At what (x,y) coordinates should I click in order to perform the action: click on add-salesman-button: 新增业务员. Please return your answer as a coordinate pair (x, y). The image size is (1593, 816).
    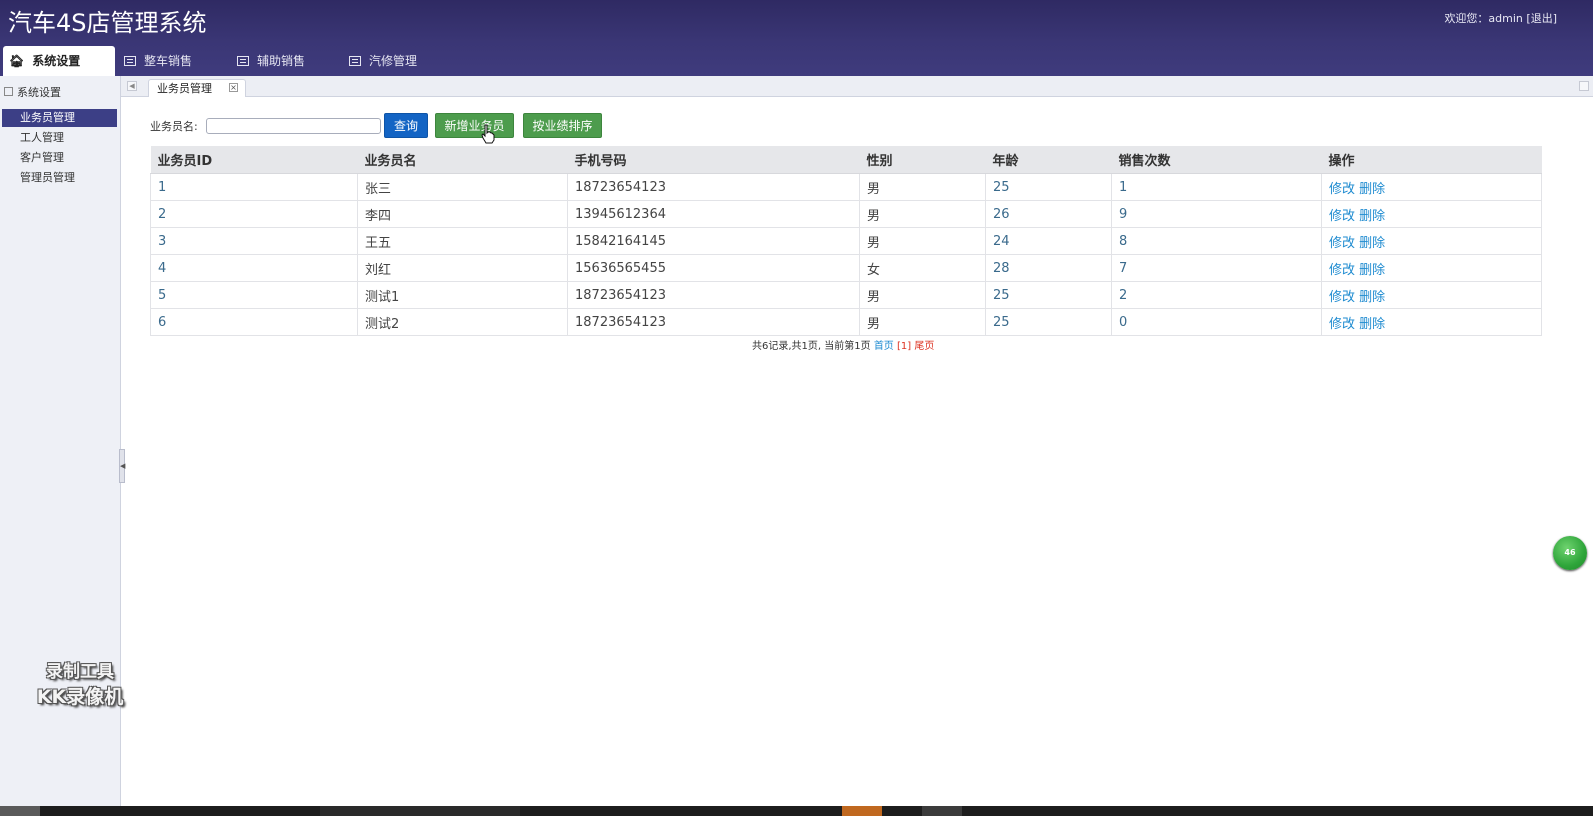
    Looking at the image, I should click on (474, 125).